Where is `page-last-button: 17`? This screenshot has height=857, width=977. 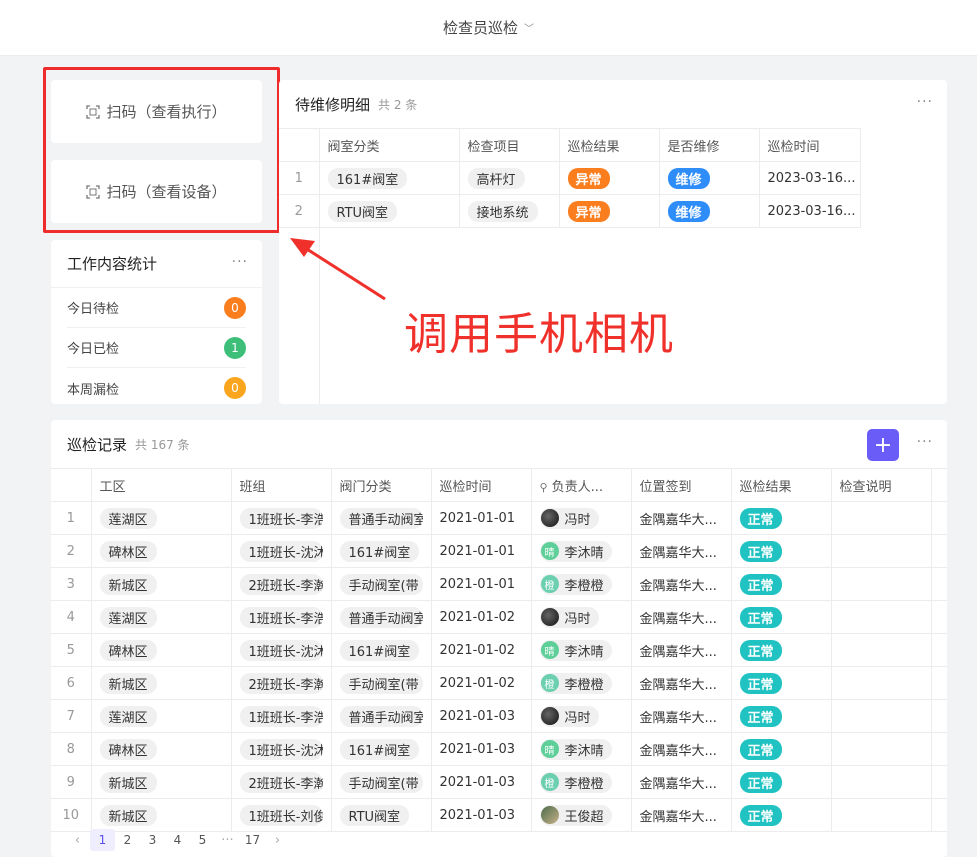 page-last-button: 17 is located at coordinates (252, 840).